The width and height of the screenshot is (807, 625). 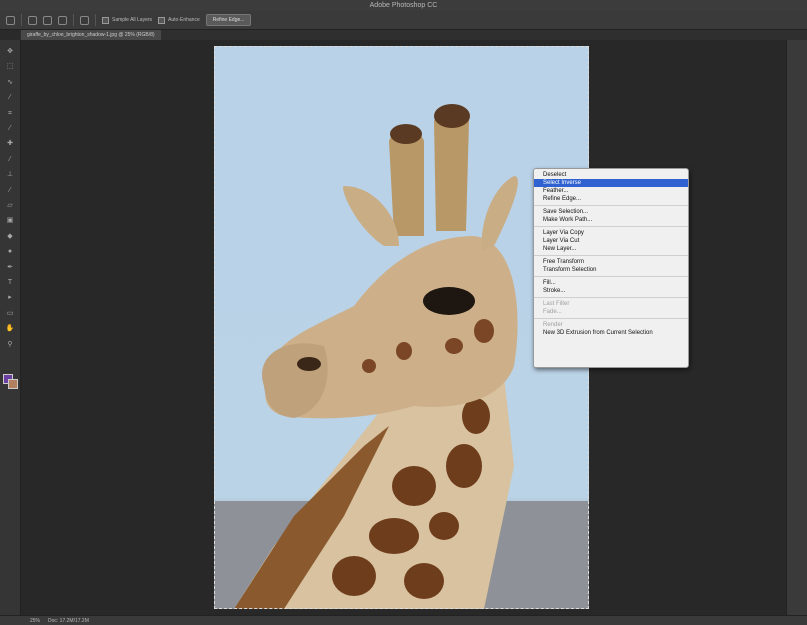 I want to click on sample-all-layers-label: Sample All Layers, so click(x=132, y=20).